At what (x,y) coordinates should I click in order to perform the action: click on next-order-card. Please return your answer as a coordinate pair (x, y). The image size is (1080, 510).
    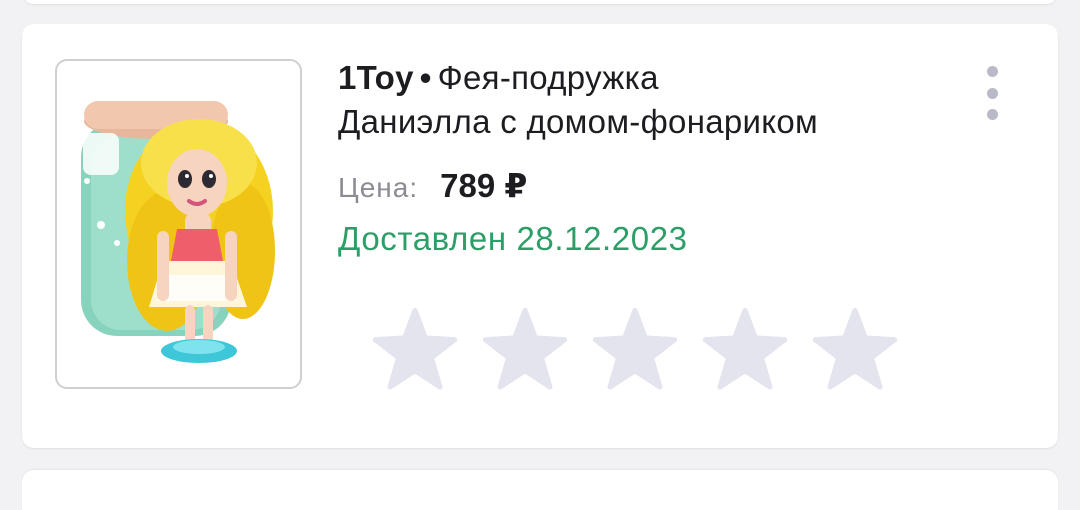
    Looking at the image, I should click on (540, 490).